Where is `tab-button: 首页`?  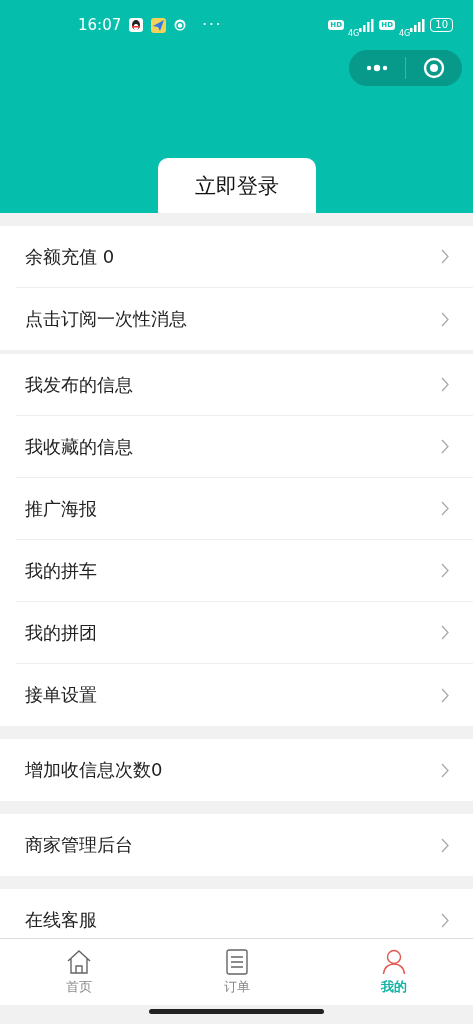 tab-button: 首页 is located at coordinates (79, 972).